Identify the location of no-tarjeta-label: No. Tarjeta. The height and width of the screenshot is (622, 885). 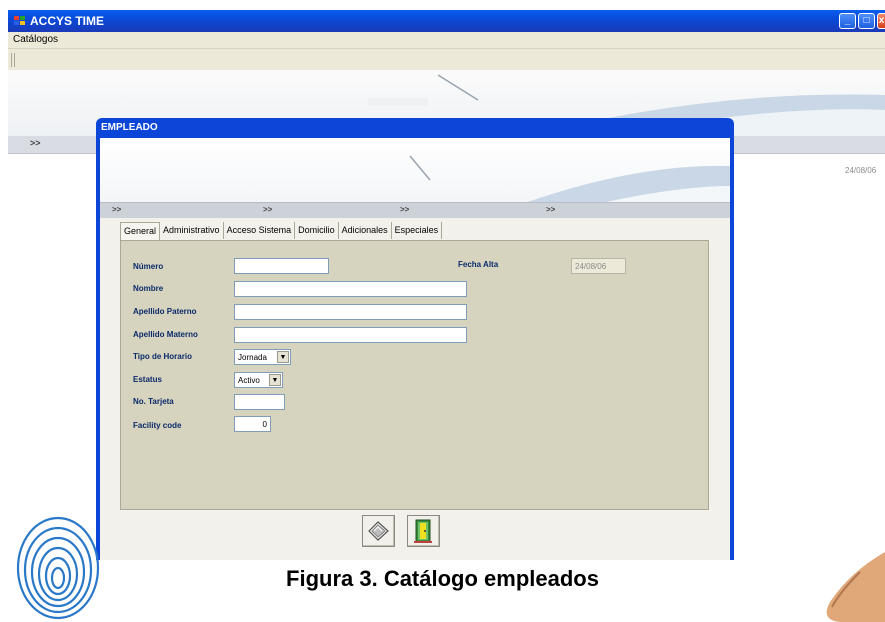
(153, 401).